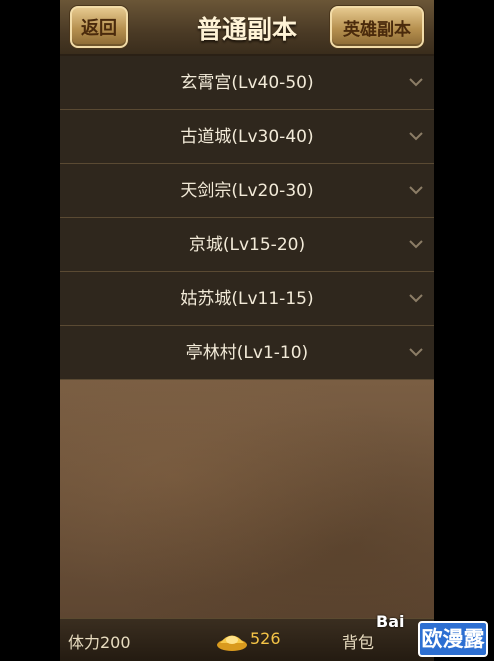 This screenshot has width=494, height=661. I want to click on dungeon-label: 玄霄宫(Lv40-50), so click(247, 83).